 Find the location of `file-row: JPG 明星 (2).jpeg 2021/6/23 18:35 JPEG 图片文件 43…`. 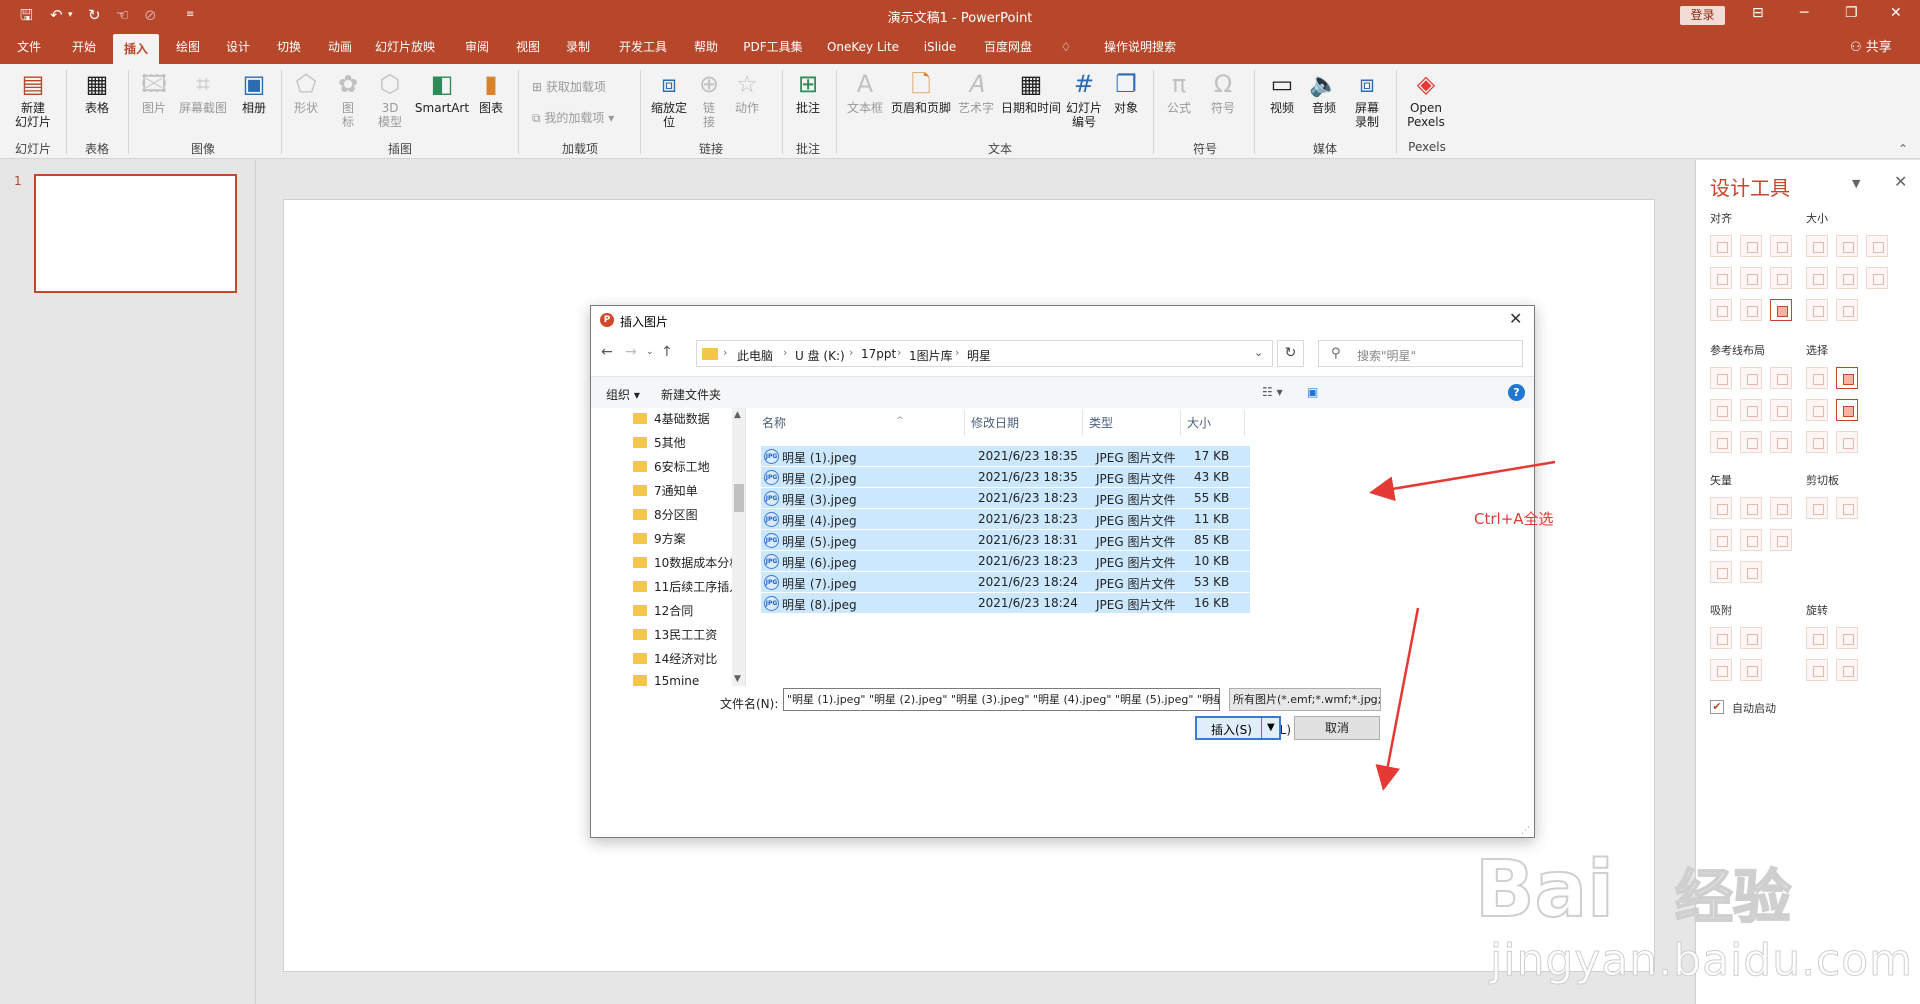

file-row: JPG 明星 (2).jpeg 2021/6/23 18:35 JPEG 图片文件 43… is located at coordinates (1005, 477).